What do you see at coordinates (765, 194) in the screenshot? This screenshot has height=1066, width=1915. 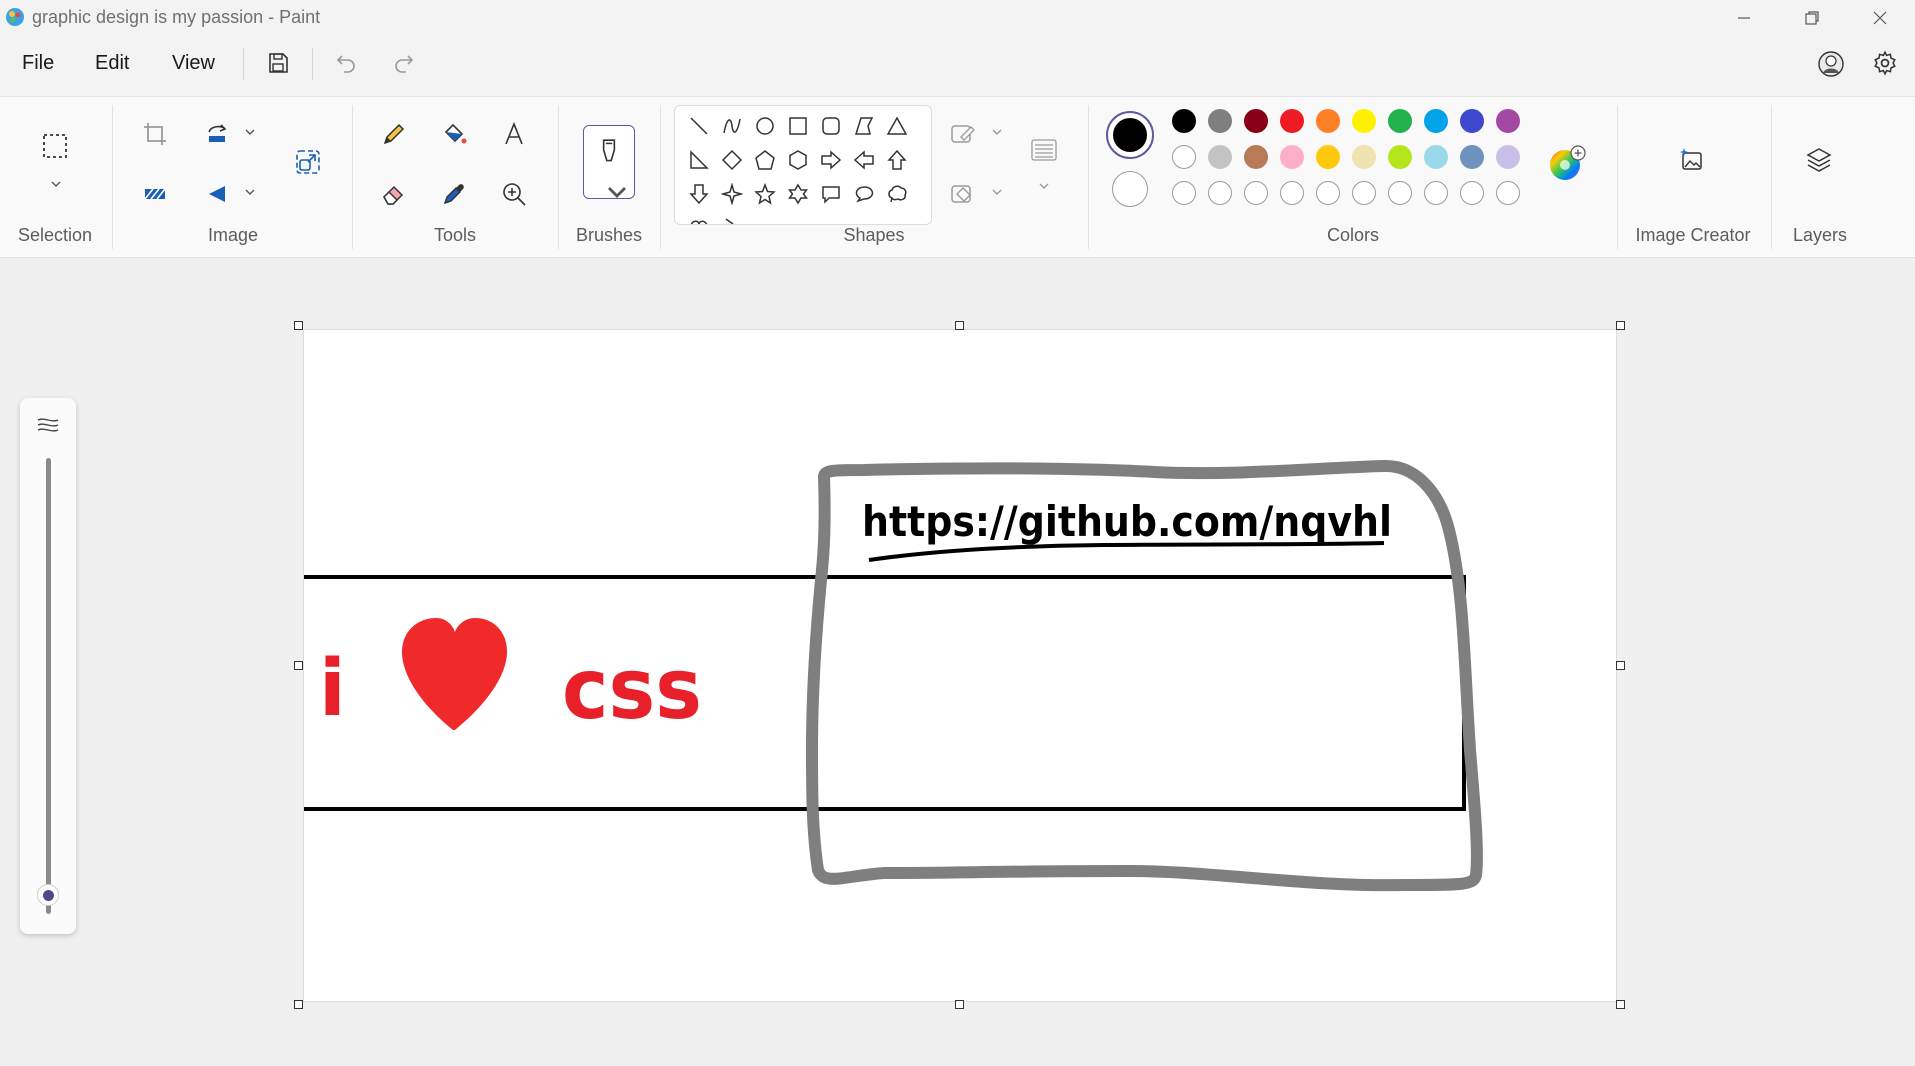 I see `five-point-star-shape-icon` at bounding box center [765, 194].